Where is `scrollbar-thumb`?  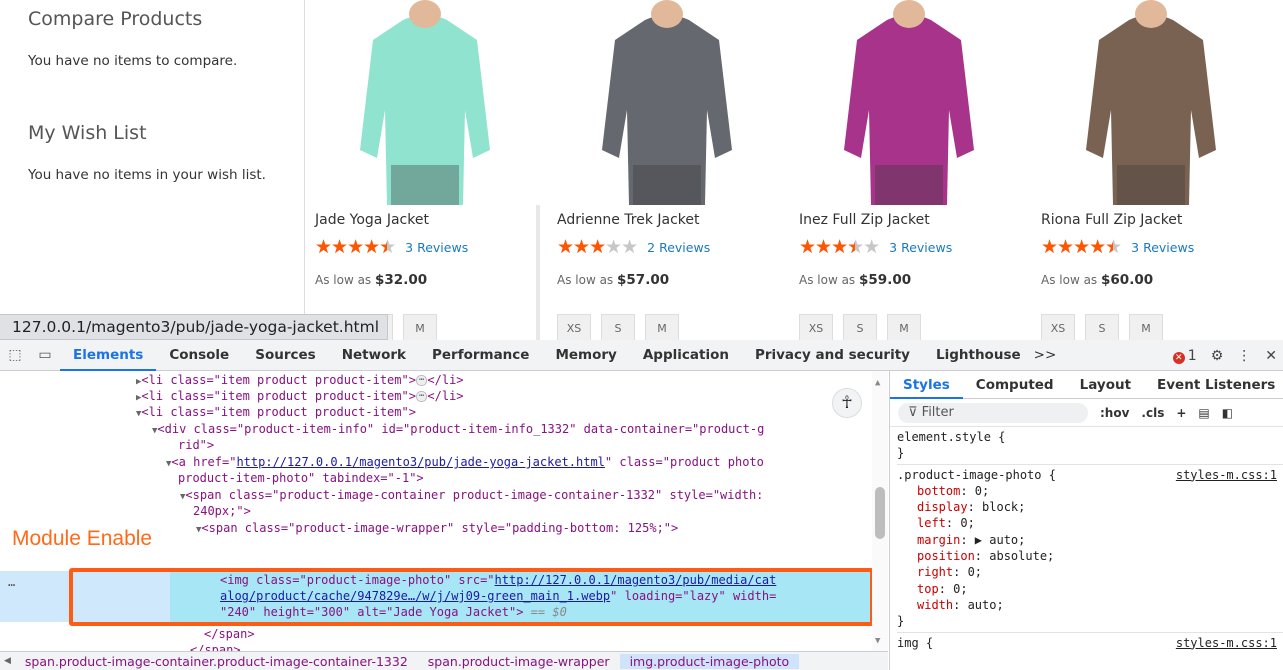
scrollbar-thumb is located at coordinates (880, 513).